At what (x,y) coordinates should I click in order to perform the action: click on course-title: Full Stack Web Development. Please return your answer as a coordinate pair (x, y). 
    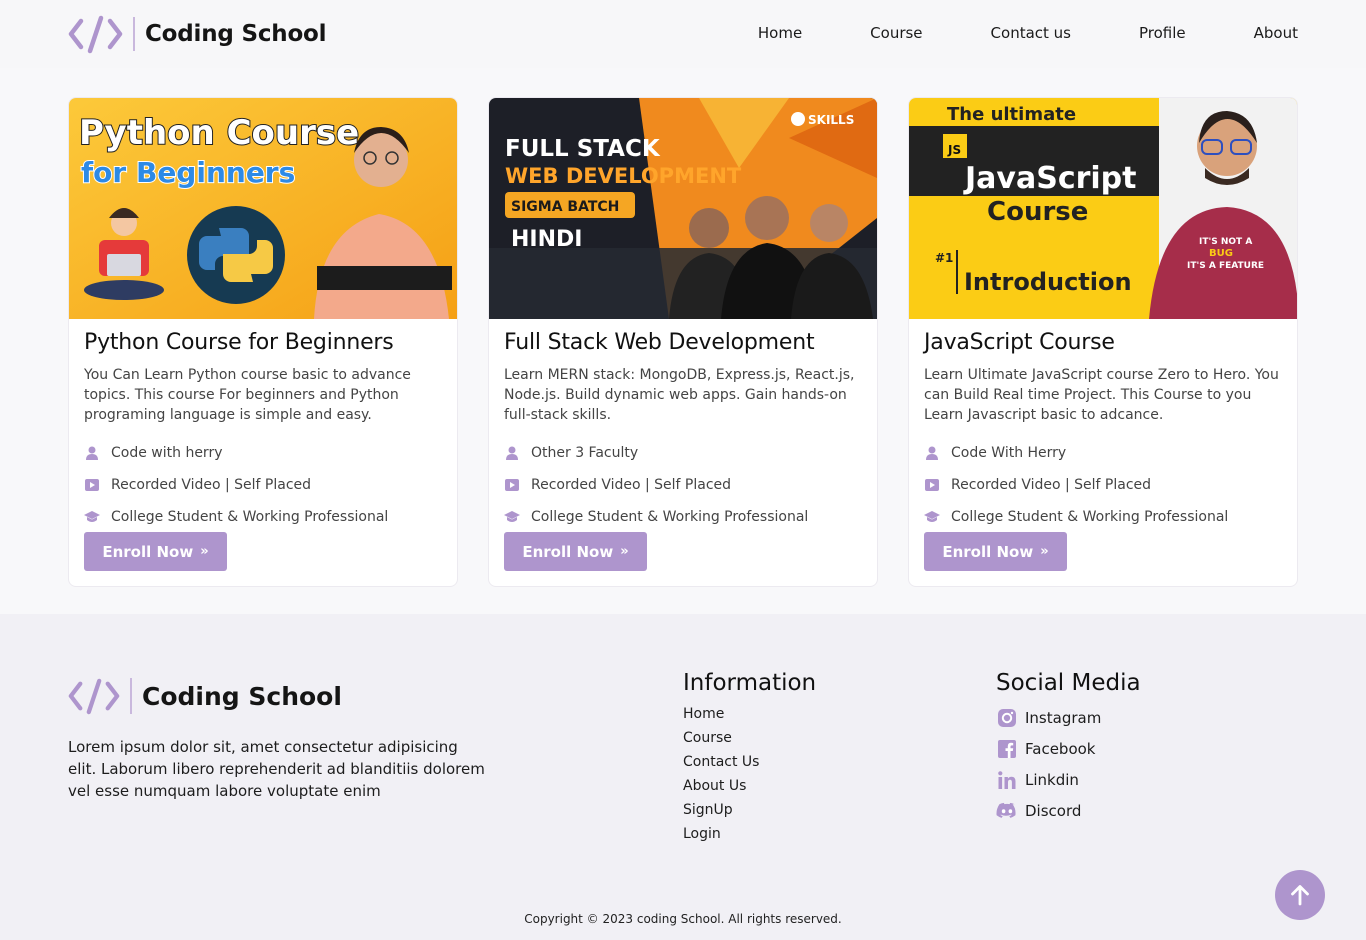
    Looking at the image, I should click on (659, 342).